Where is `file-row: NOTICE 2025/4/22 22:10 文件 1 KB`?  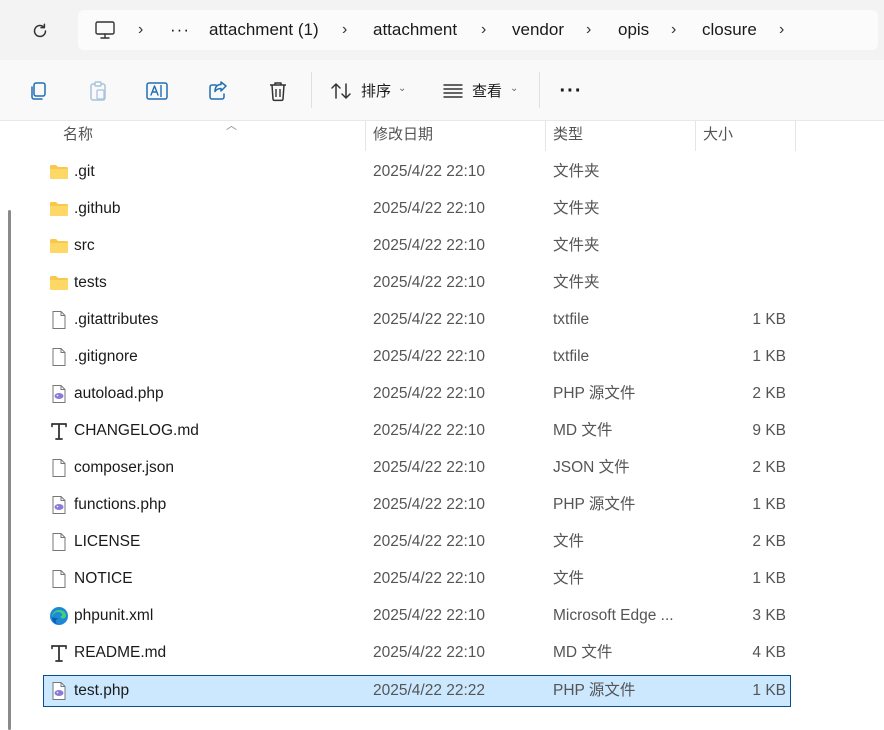 file-row: NOTICE 2025/4/22 22:10 文件 1 KB is located at coordinates (417, 579).